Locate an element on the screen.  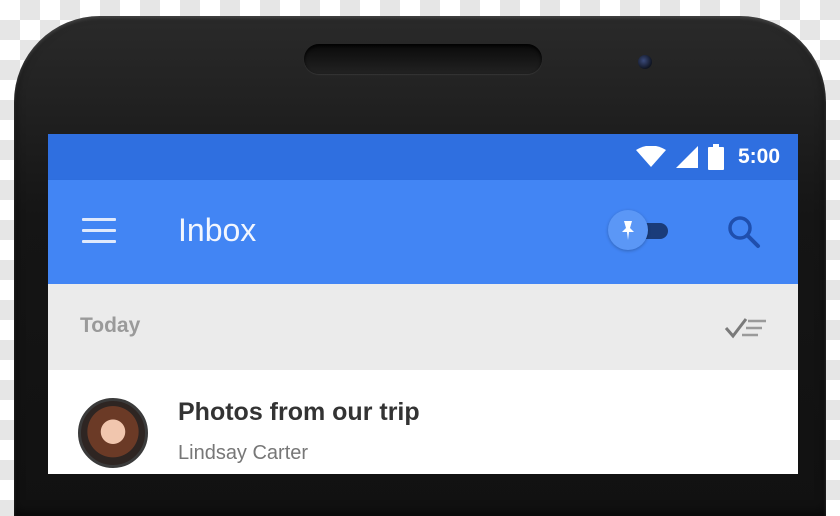
menu-icon is located at coordinates (99, 231).